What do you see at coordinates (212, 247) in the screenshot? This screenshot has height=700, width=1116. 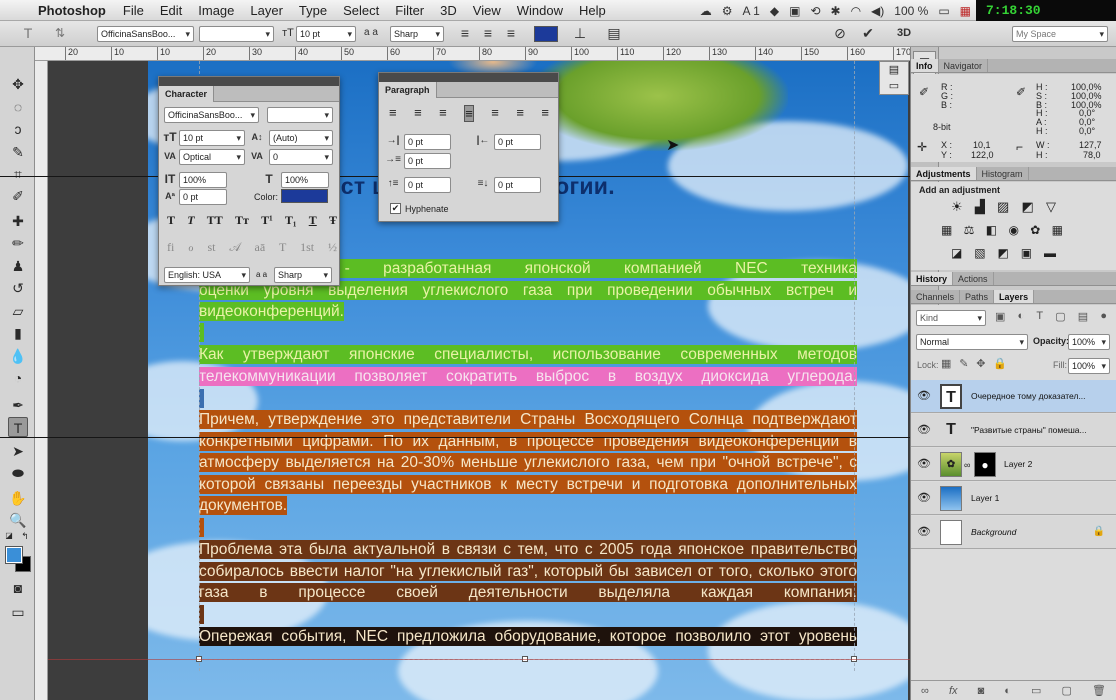 I see `stylistic-alternates-button: st` at bounding box center [212, 247].